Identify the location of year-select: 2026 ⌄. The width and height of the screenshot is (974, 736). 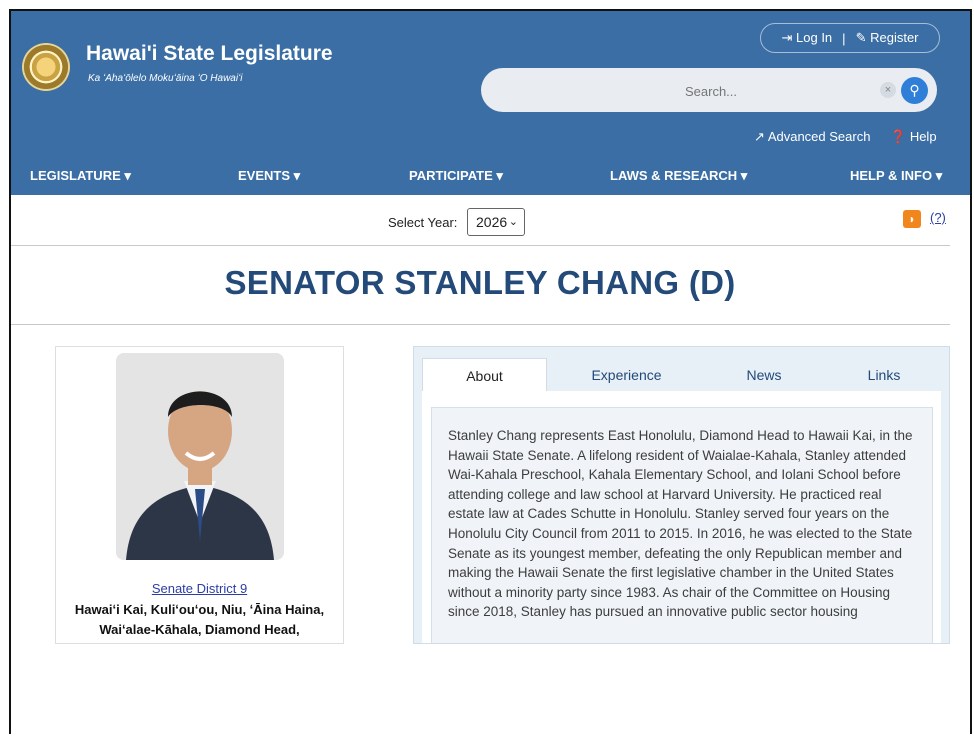
(496, 222).